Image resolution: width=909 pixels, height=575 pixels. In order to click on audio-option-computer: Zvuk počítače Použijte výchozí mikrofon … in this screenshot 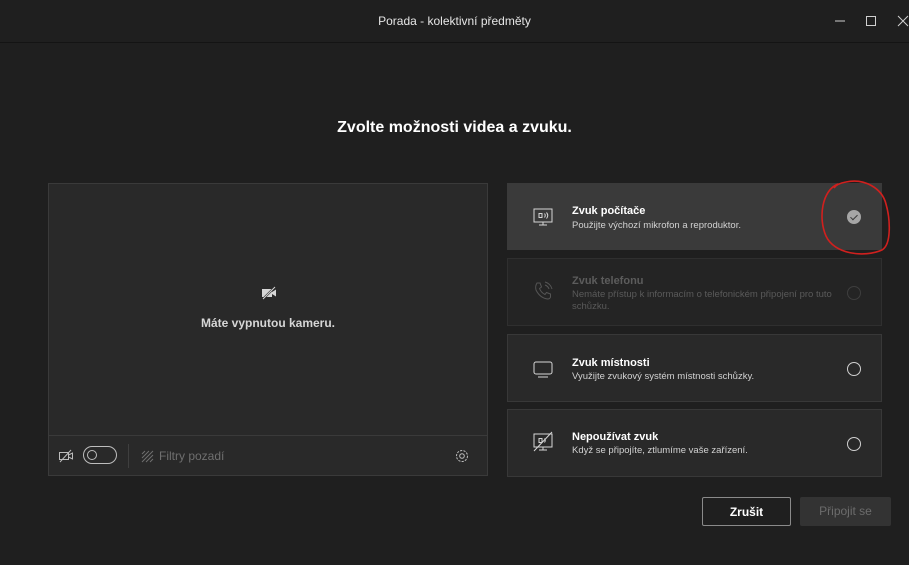, I will do `click(694, 216)`.